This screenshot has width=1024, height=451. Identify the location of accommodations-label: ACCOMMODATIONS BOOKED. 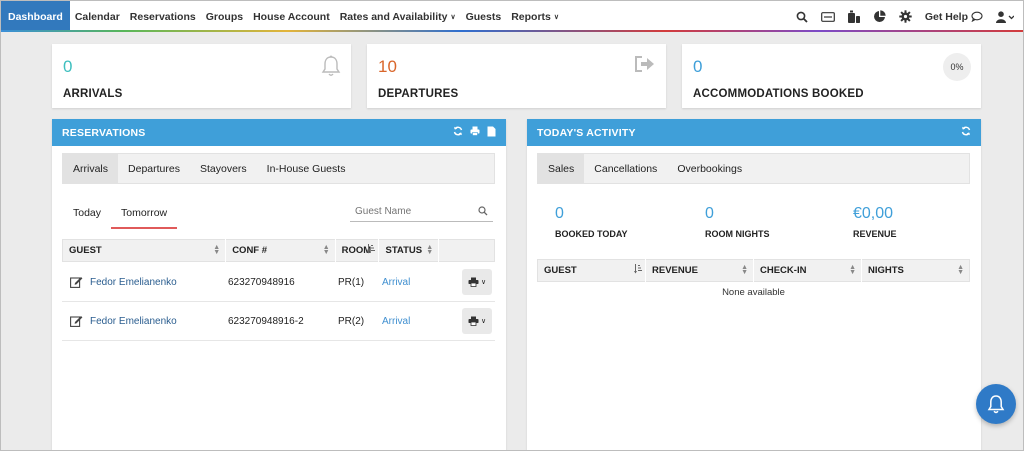
(778, 94).